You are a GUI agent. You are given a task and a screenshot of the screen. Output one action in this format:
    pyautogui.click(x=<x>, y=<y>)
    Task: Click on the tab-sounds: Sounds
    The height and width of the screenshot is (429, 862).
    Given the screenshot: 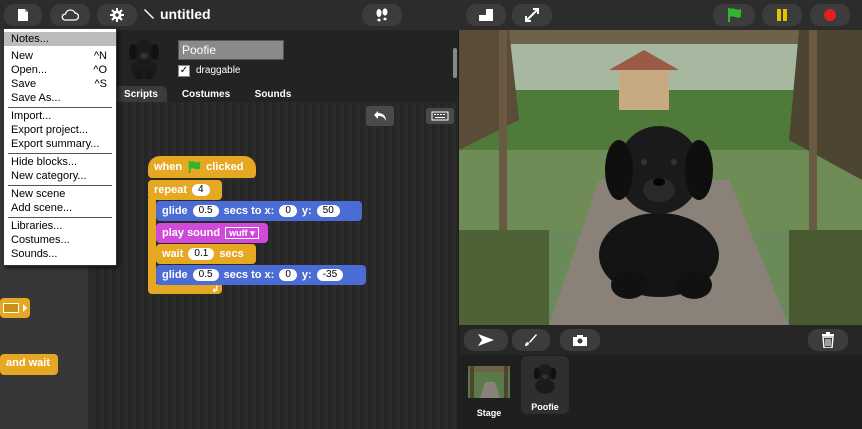 What is the action you would take?
    pyautogui.click(x=273, y=94)
    